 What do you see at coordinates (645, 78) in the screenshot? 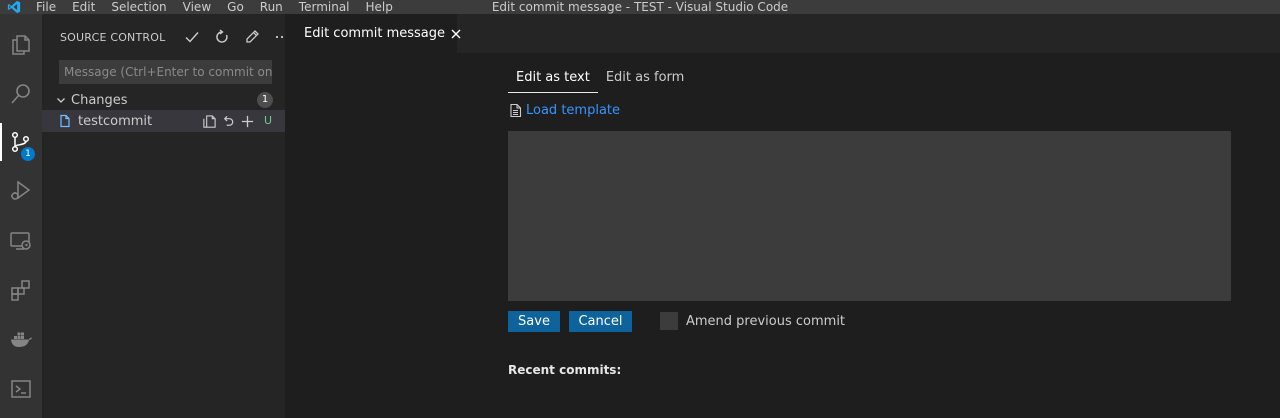
I see `tab-edit-as-form: Edit as form` at bounding box center [645, 78].